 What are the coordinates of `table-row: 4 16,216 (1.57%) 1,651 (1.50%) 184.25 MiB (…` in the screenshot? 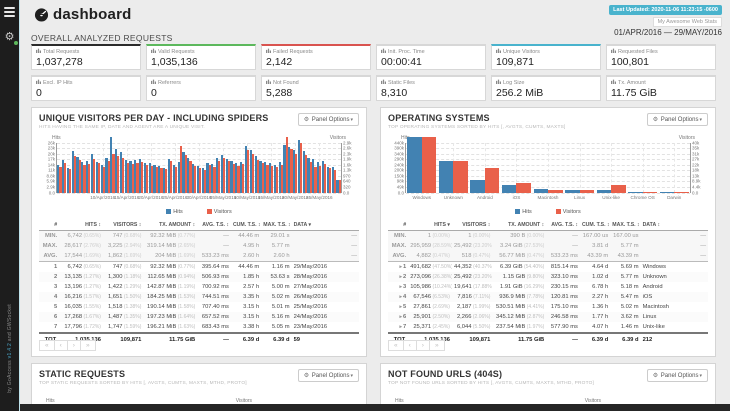 It's located at (199, 296).